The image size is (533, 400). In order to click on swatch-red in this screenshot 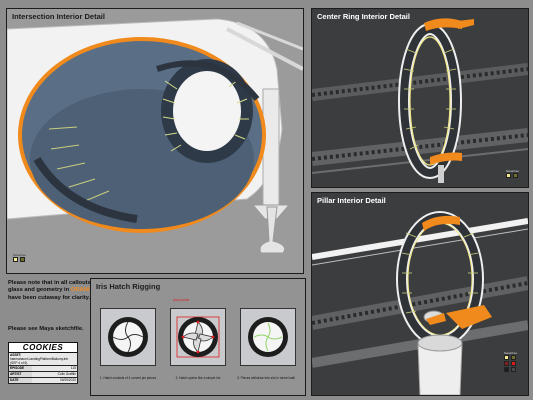, I will do `click(513, 363)`.